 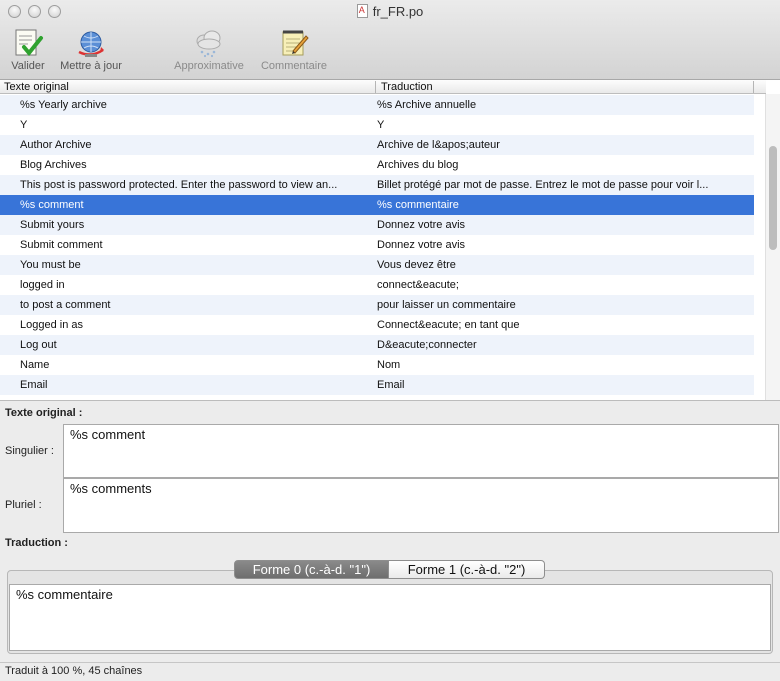 What do you see at coordinates (29, 43) in the screenshot?
I see `validate-checklist-icon` at bounding box center [29, 43].